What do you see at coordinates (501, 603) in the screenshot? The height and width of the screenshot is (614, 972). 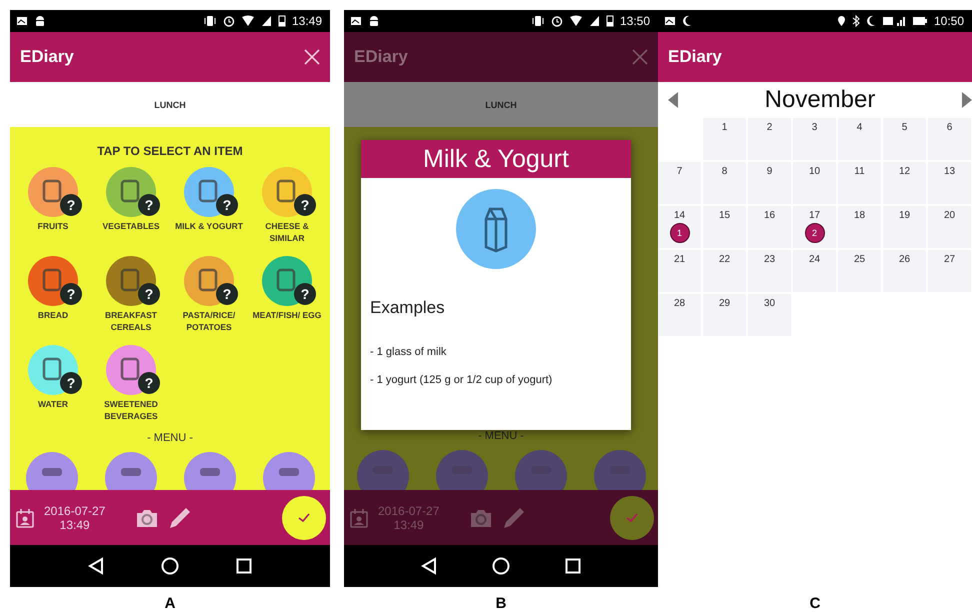 I see `panel-label: B` at bounding box center [501, 603].